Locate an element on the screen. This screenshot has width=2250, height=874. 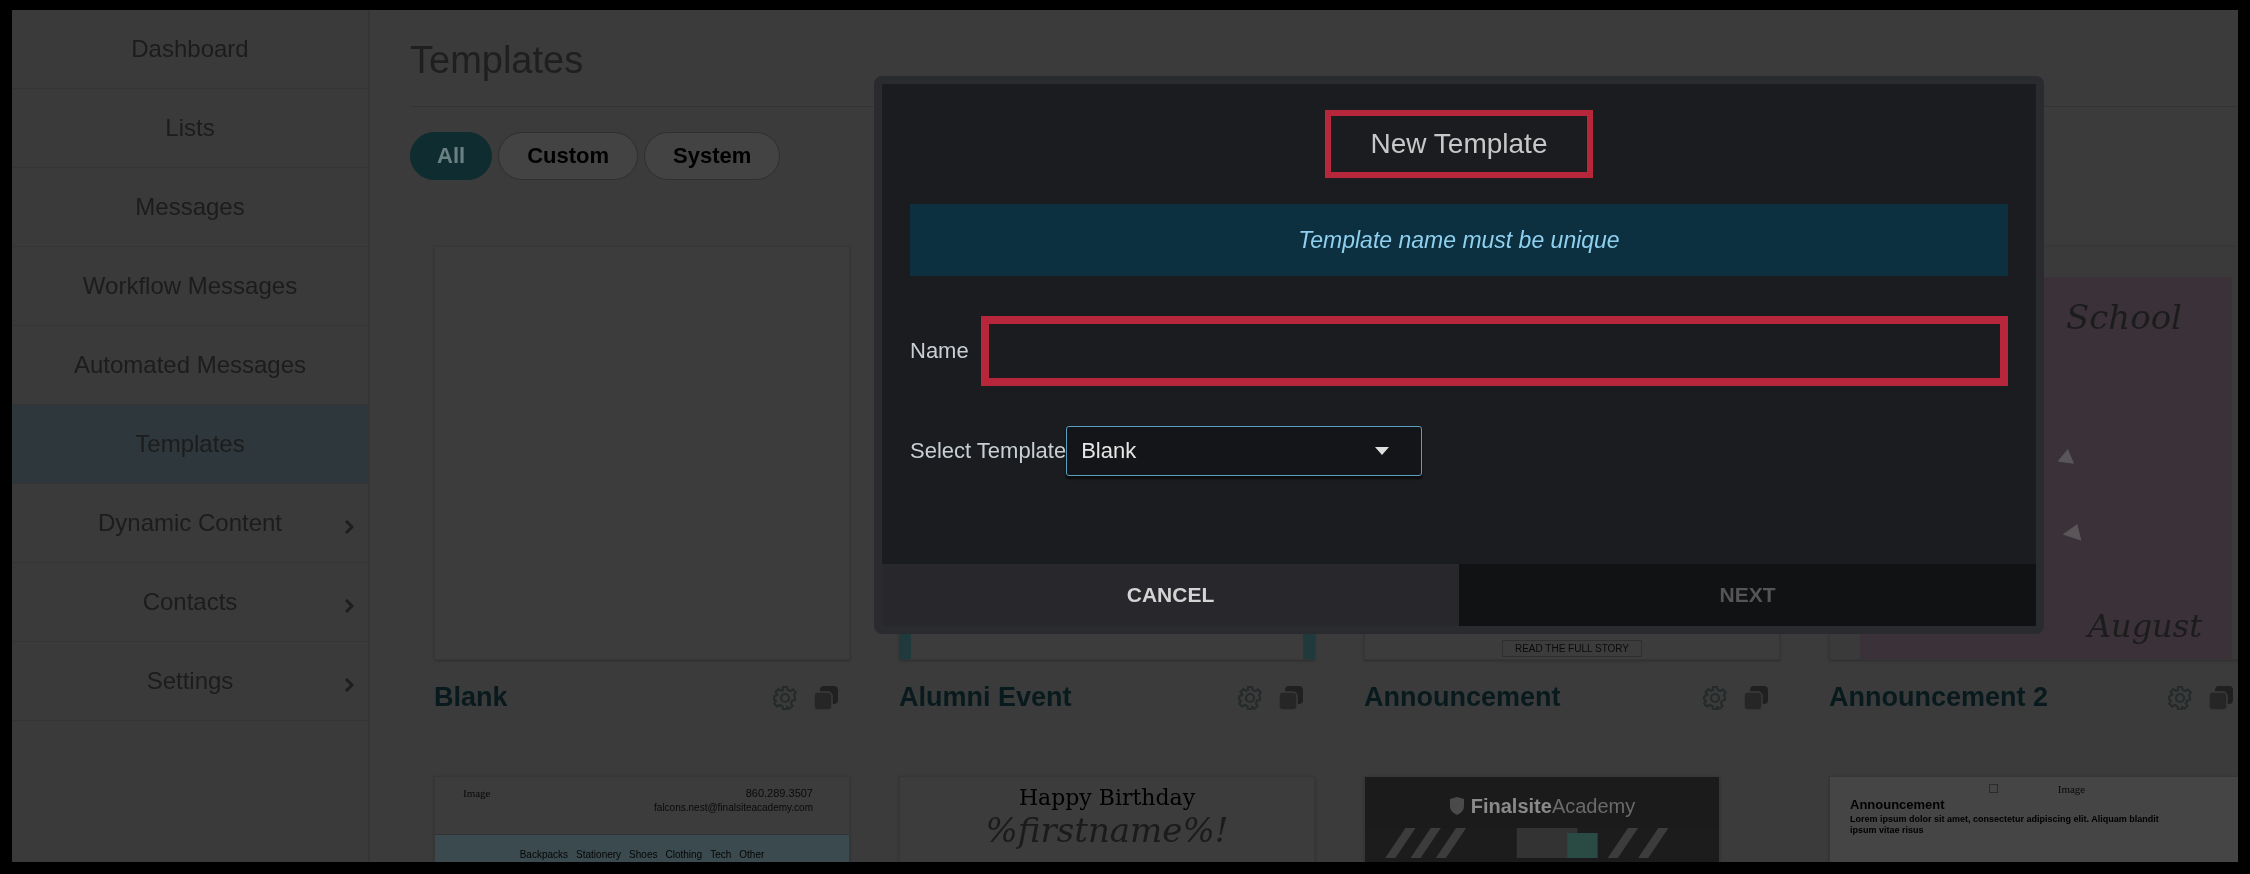
nav-link: Clothing is located at coordinates (684, 855).